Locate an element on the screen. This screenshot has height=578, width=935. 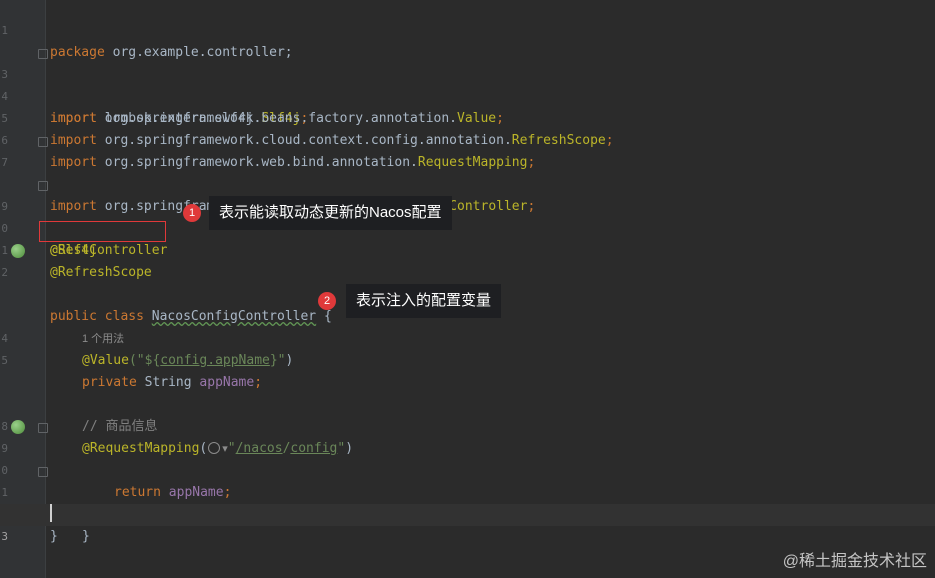
code-line-21: 1 } is located at coordinates (467, 502).